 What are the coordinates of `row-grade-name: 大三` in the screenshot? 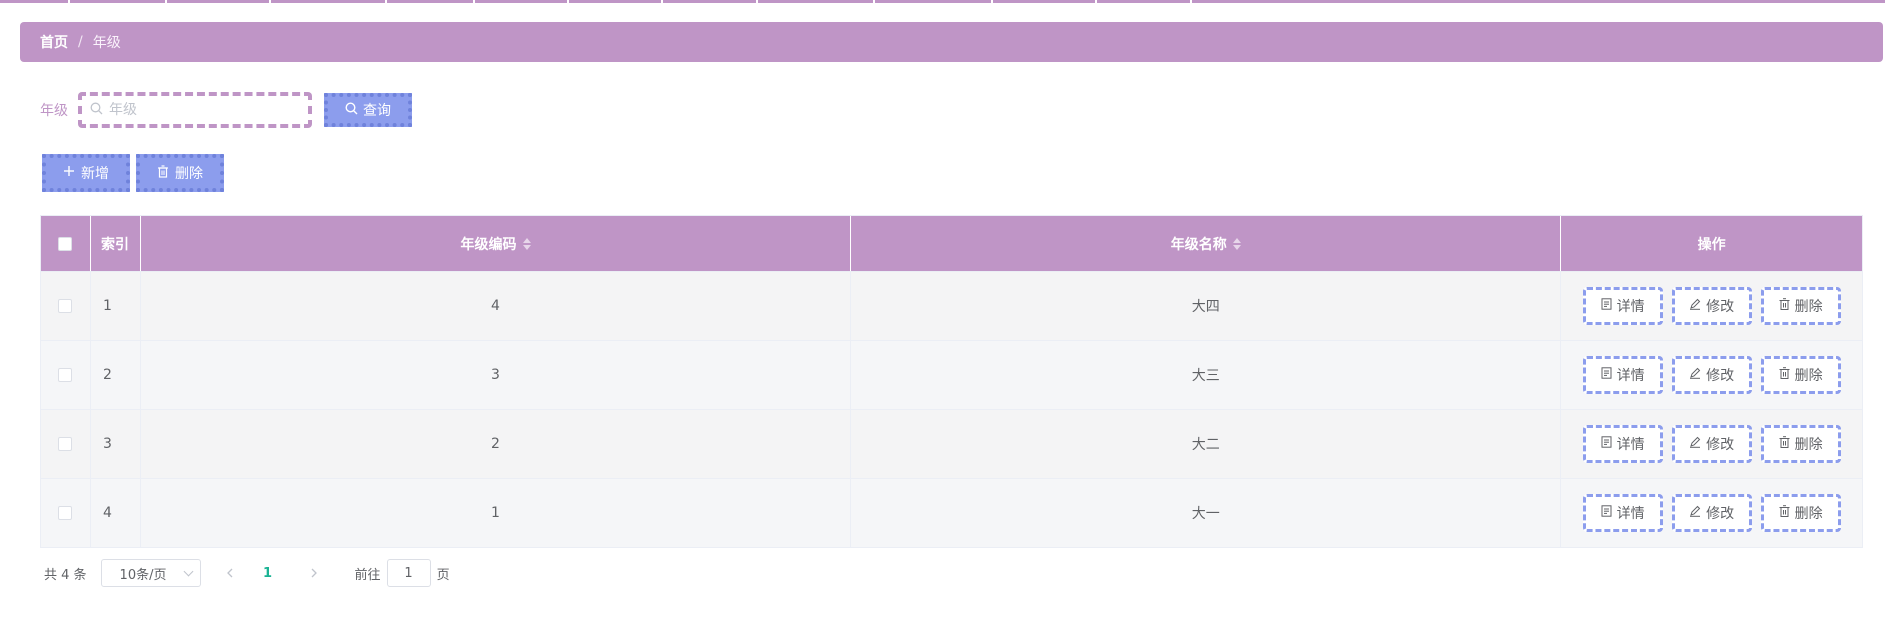 It's located at (1206, 375).